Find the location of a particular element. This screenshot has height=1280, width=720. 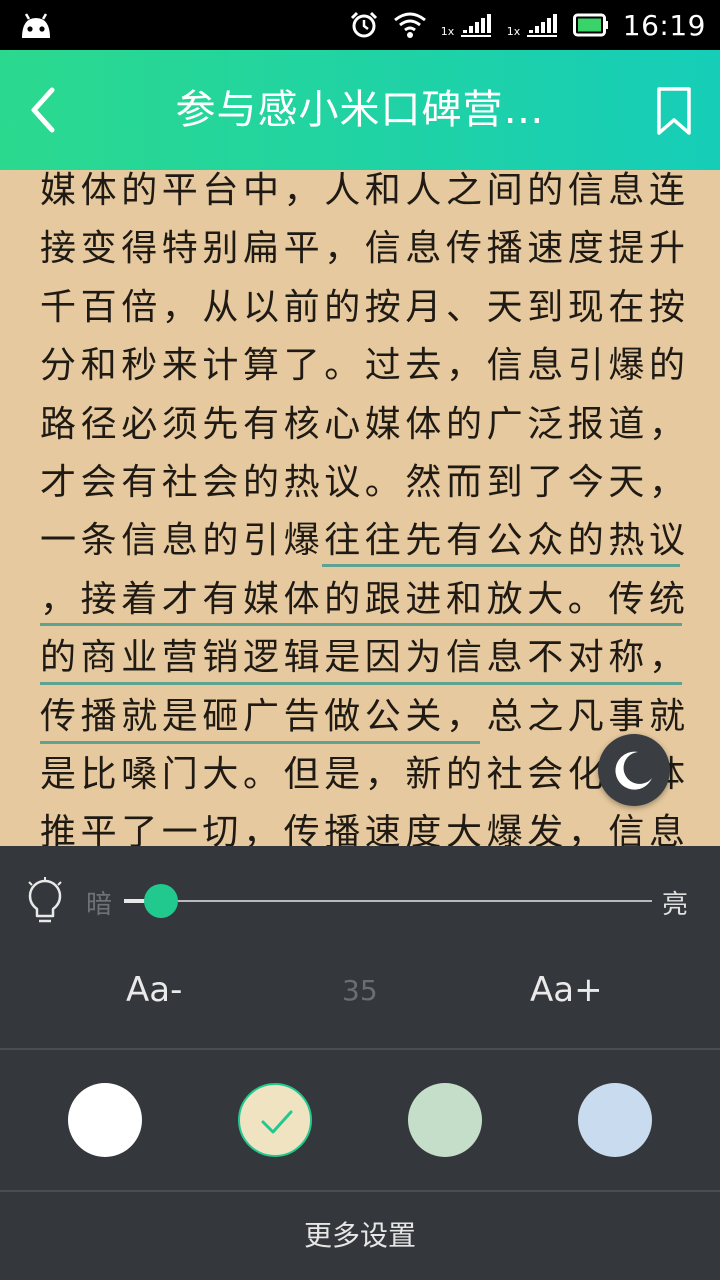

signal-sim2: 1x is located at coordinates (533, 25).